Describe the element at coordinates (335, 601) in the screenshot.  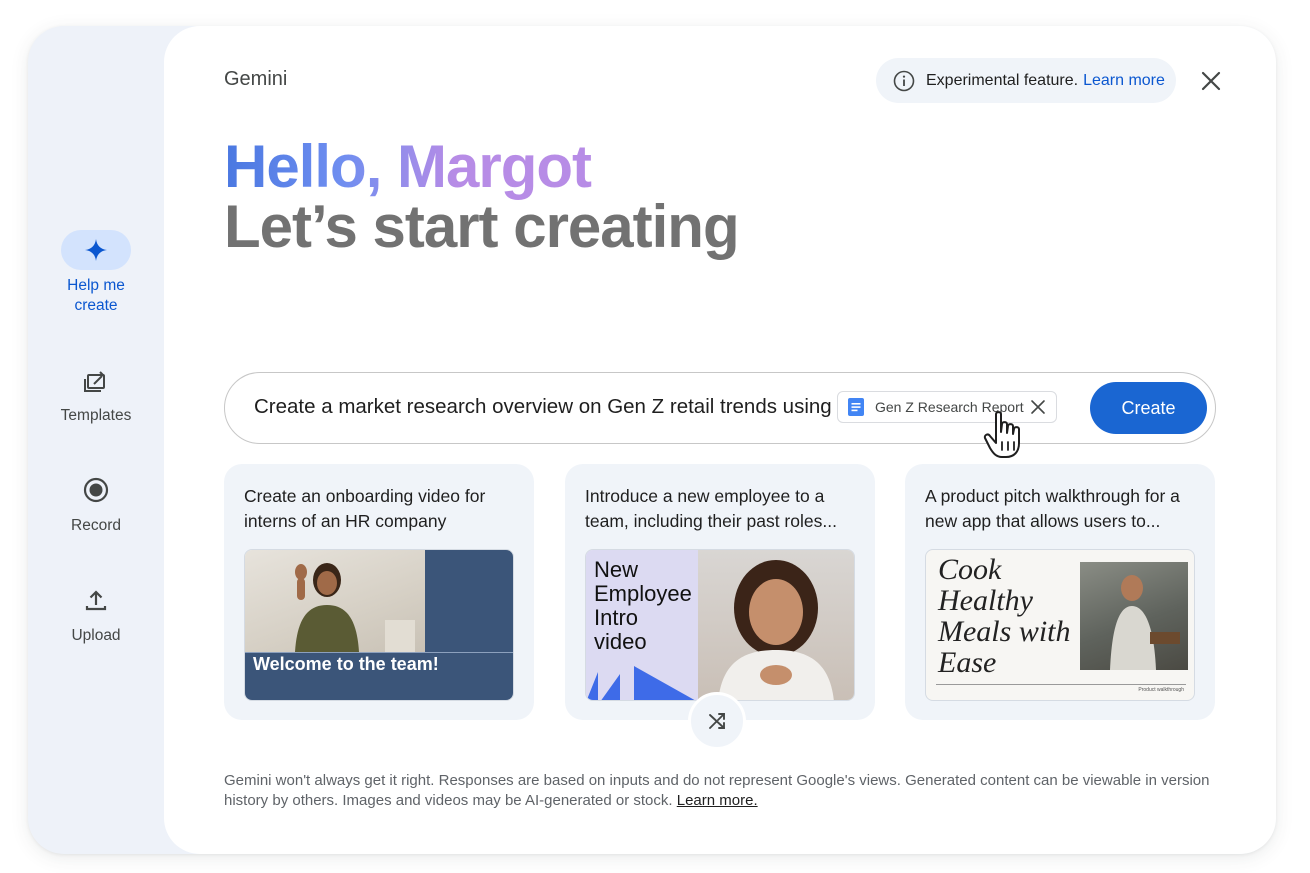
I see `woman-waving-photo` at that location.